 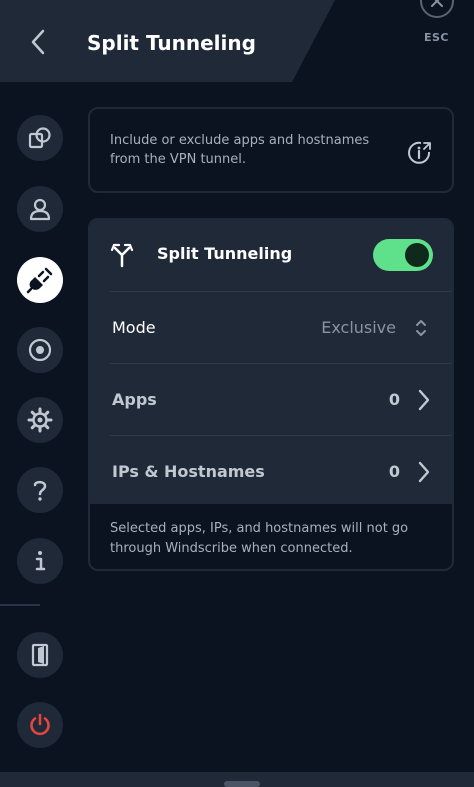 I want to click on ips-hostnames-count: 0, so click(x=394, y=471).